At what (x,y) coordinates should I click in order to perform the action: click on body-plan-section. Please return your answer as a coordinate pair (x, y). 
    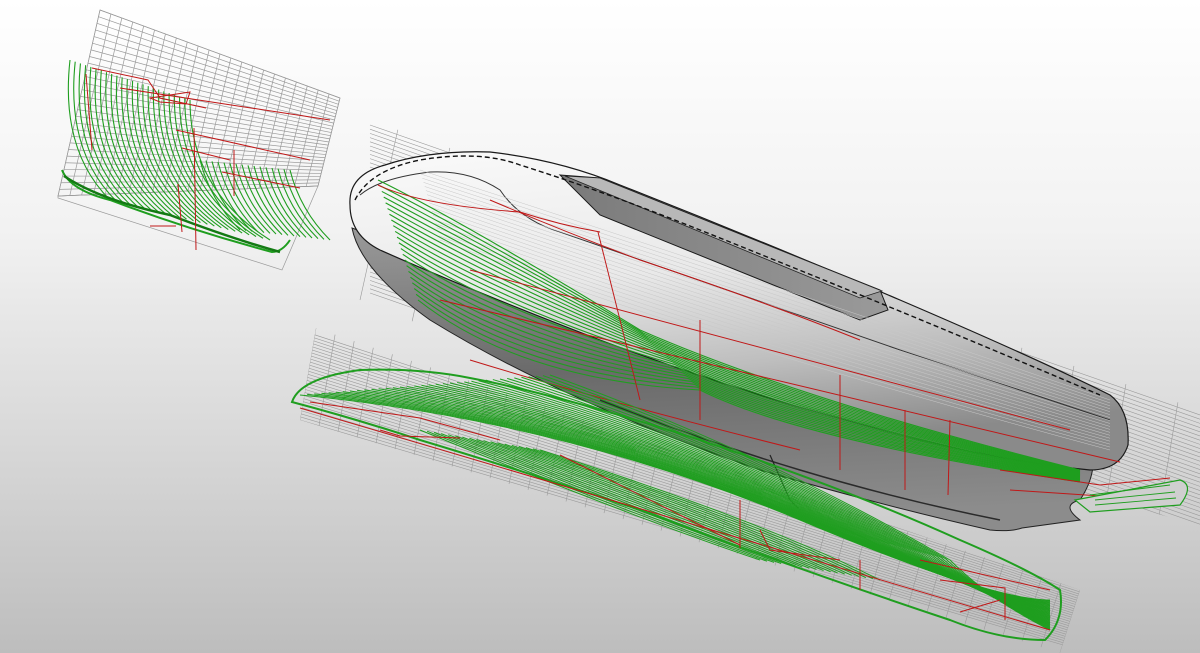
    Looking at the image, I should click on (199, 140).